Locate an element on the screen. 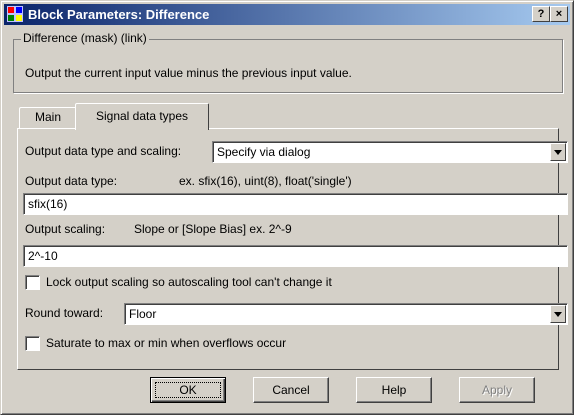 The width and height of the screenshot is (574, 416). window-title: Block Parameters: Difference is located at coordinates (119, 14).